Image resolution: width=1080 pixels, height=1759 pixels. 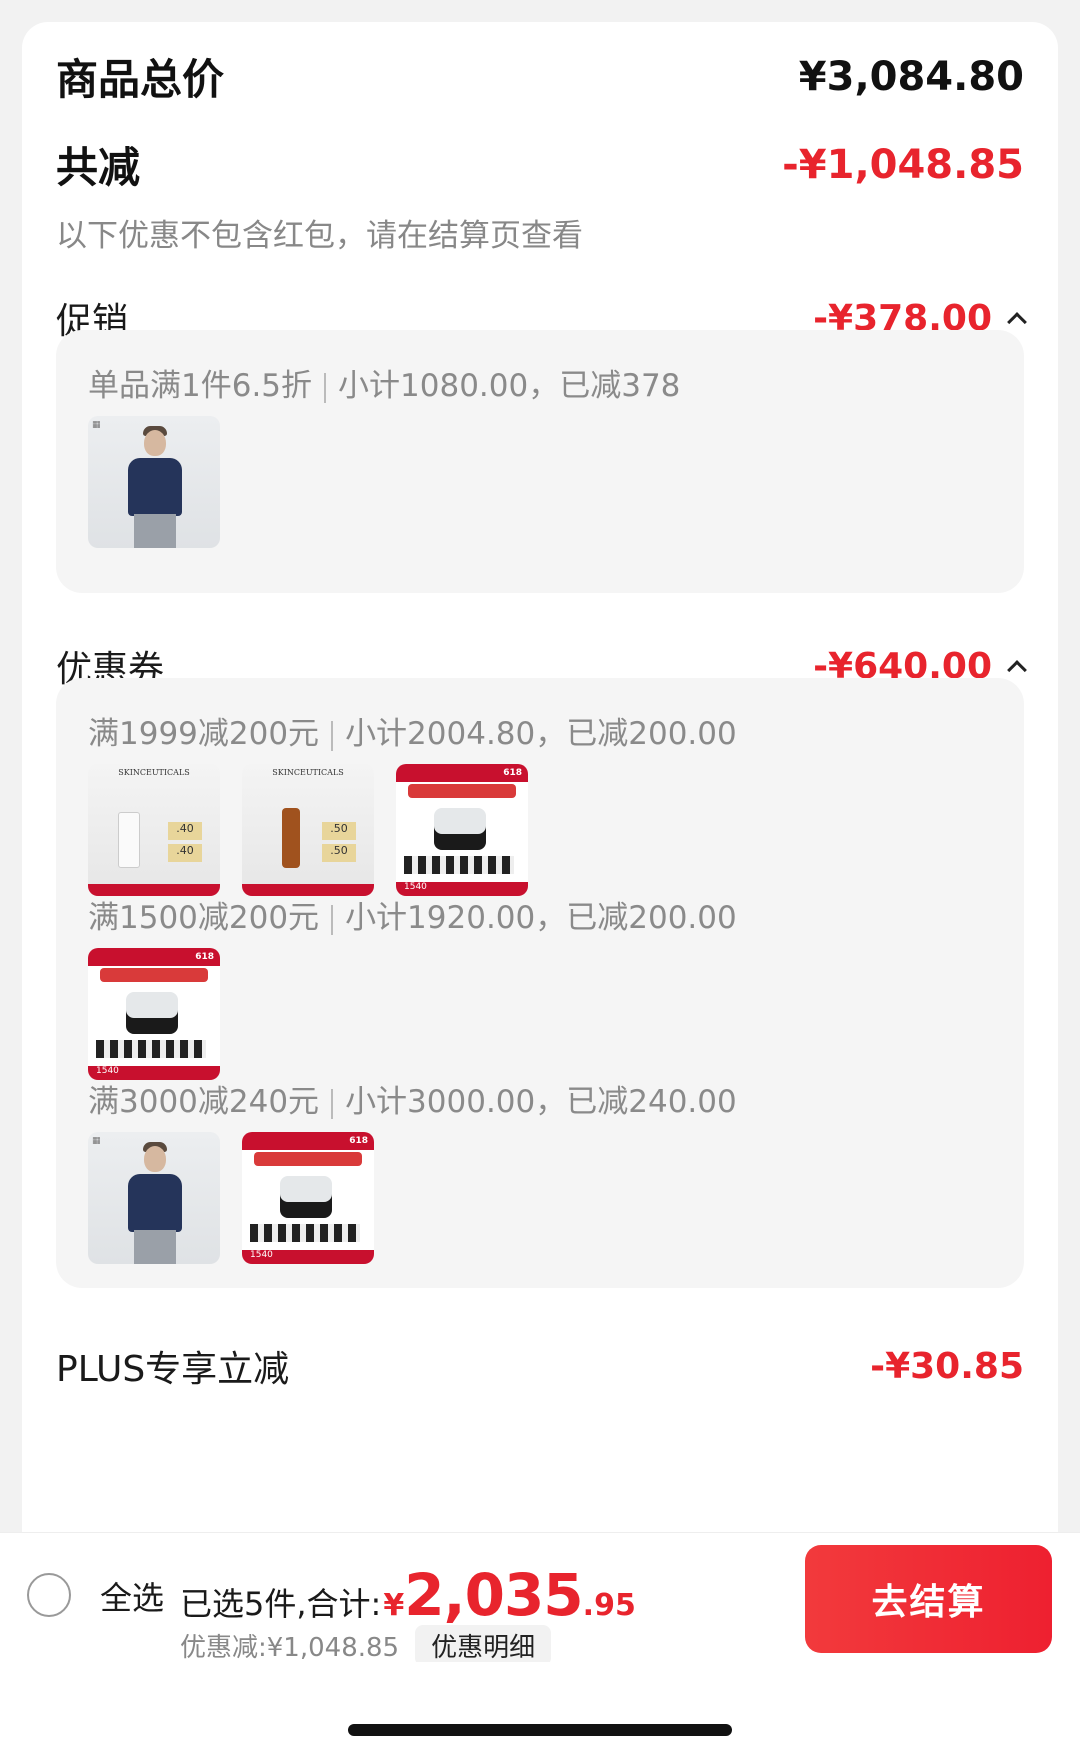 What do you see at coordinates (540, 1730) in the screenshot?
I see `home-indicator` at bounding box center [540, 1730].